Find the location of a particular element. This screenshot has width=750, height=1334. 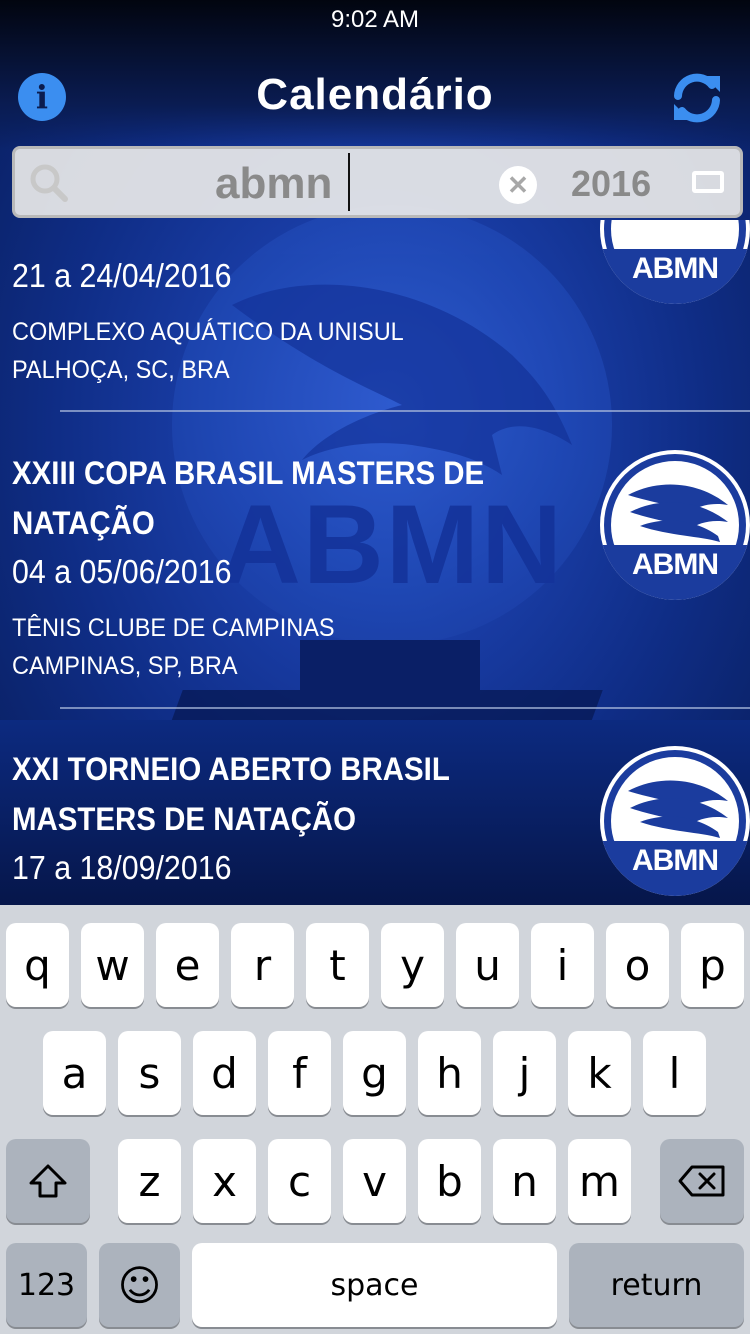

search-input is located at coordinates (345, 184).